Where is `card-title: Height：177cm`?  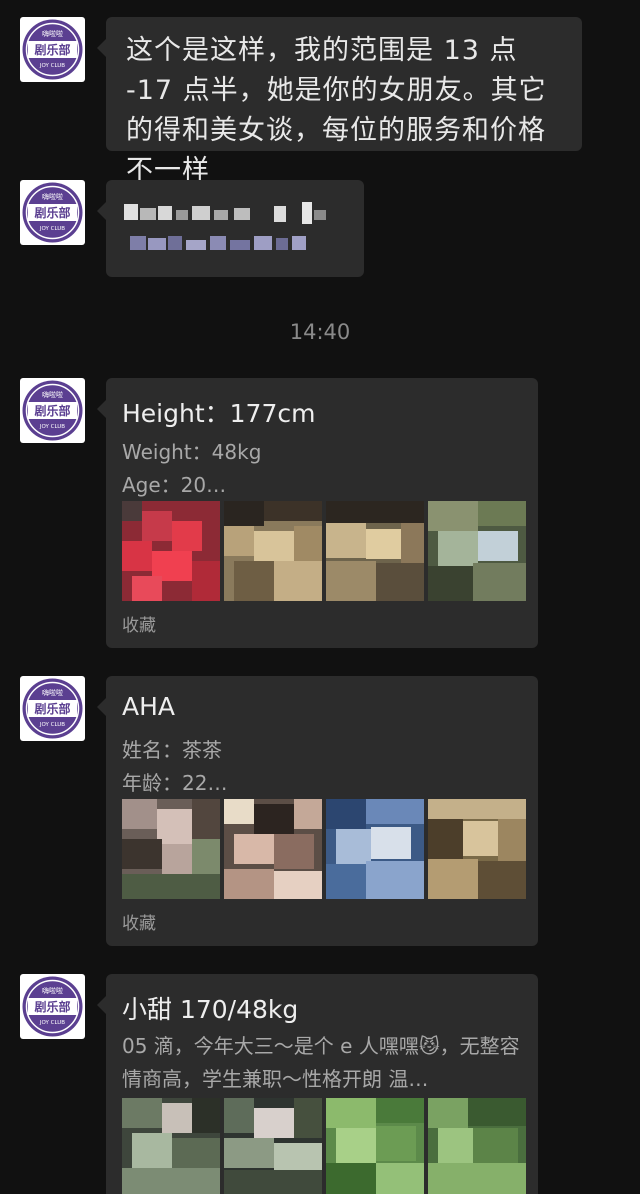
card-title: Height：177cm is located at coordinates (219, 413).